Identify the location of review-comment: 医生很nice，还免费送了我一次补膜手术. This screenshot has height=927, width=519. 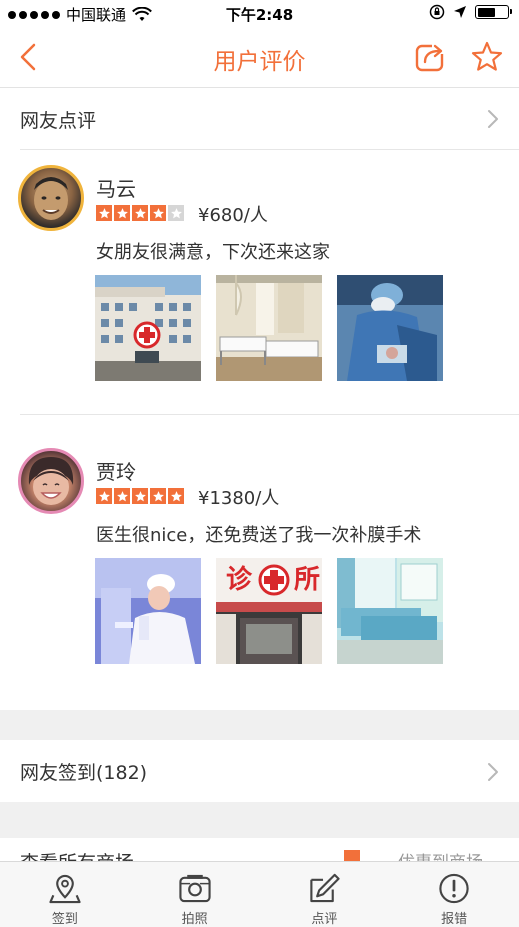
(259, 535).